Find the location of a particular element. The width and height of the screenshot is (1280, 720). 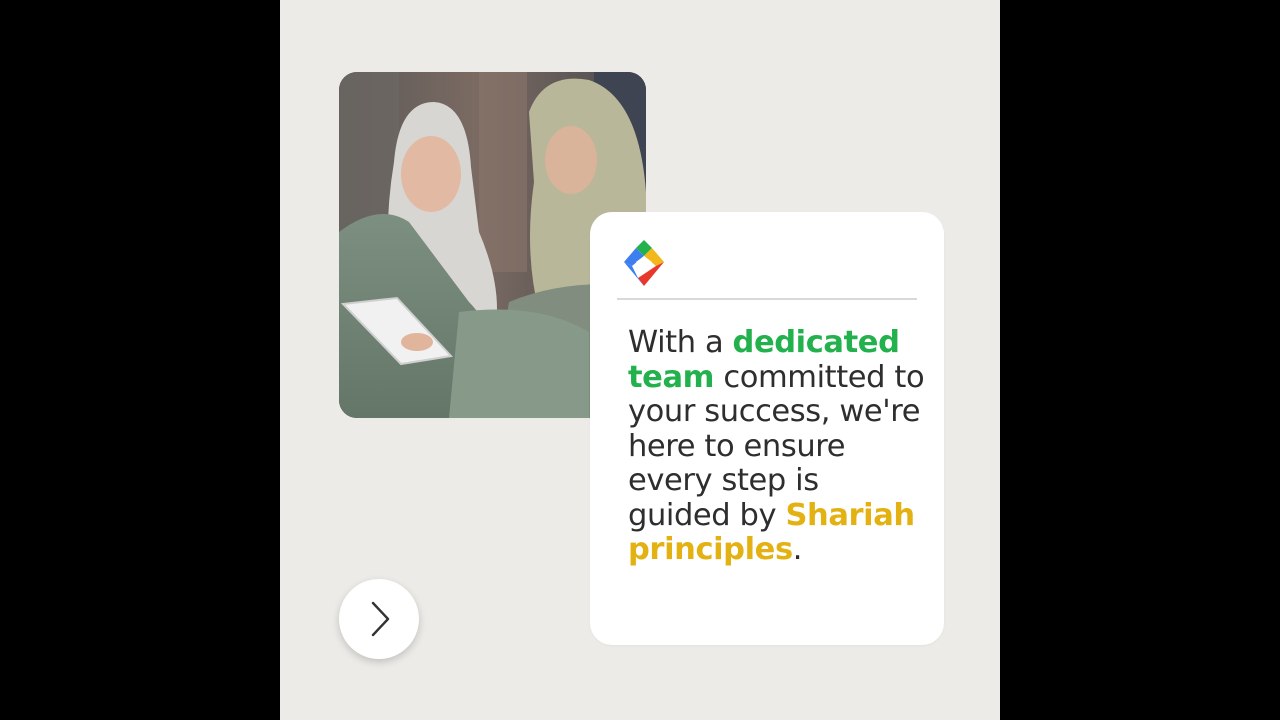

card-divider is located at coordinates (767, 299).